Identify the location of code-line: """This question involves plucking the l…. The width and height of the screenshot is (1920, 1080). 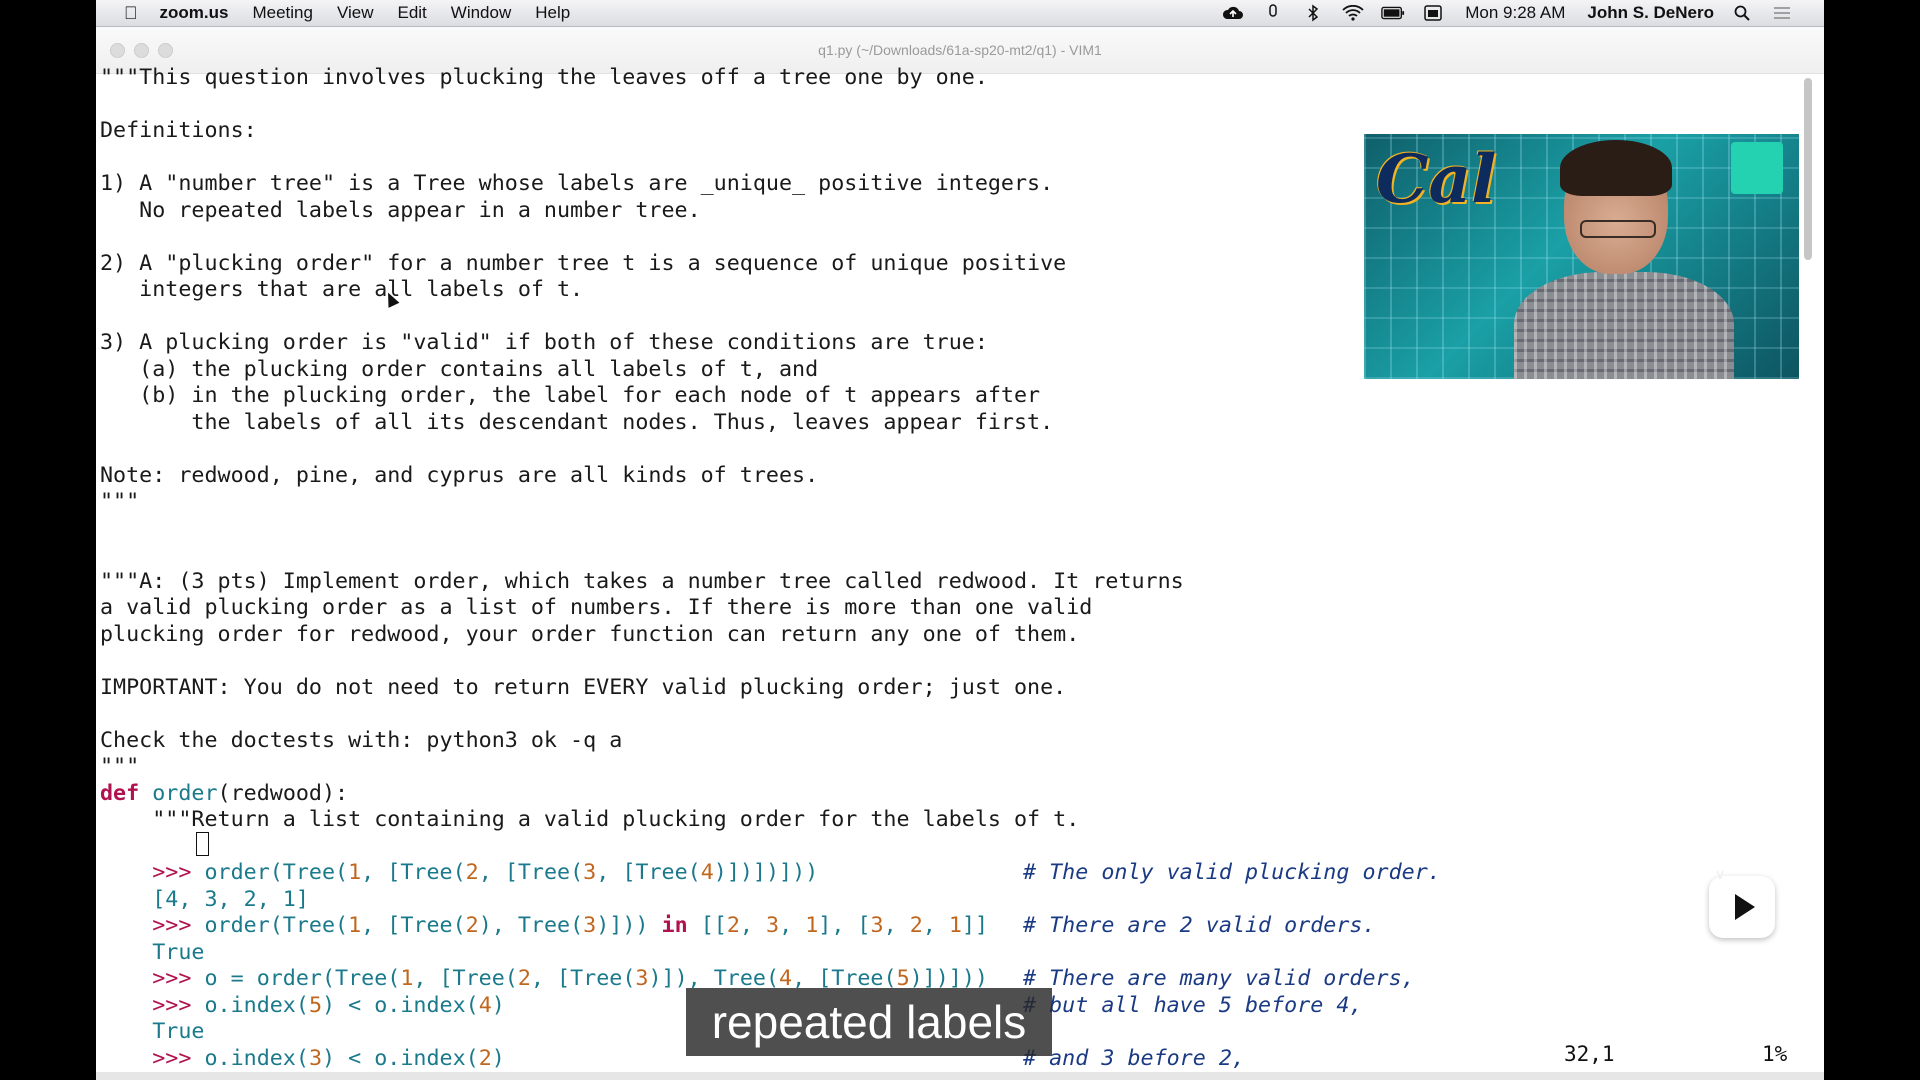
(544, 77).